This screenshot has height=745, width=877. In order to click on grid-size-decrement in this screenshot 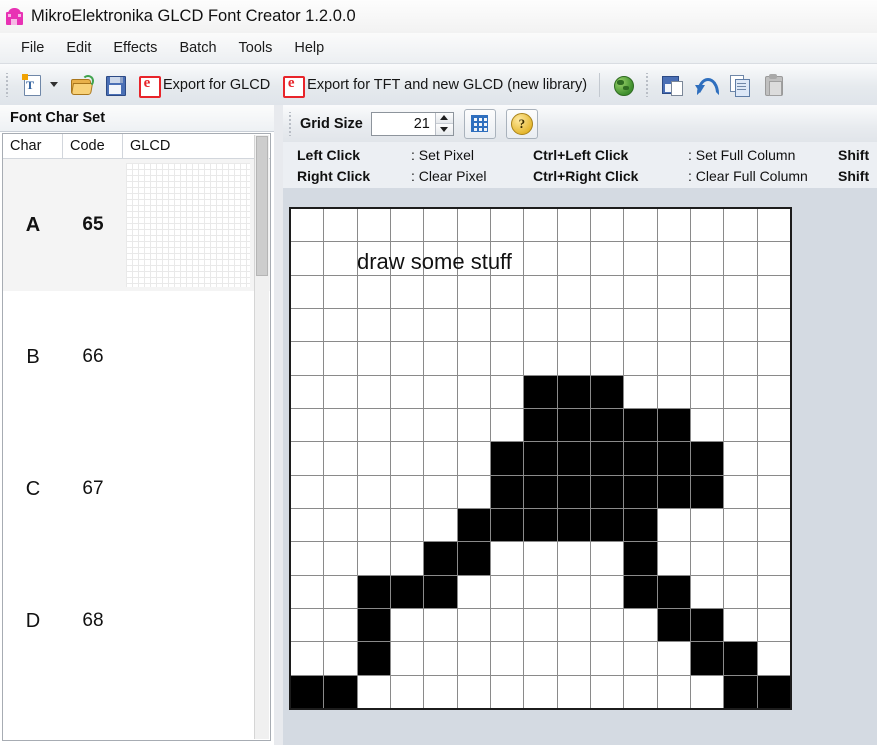, I will do `click(444, 129)`.